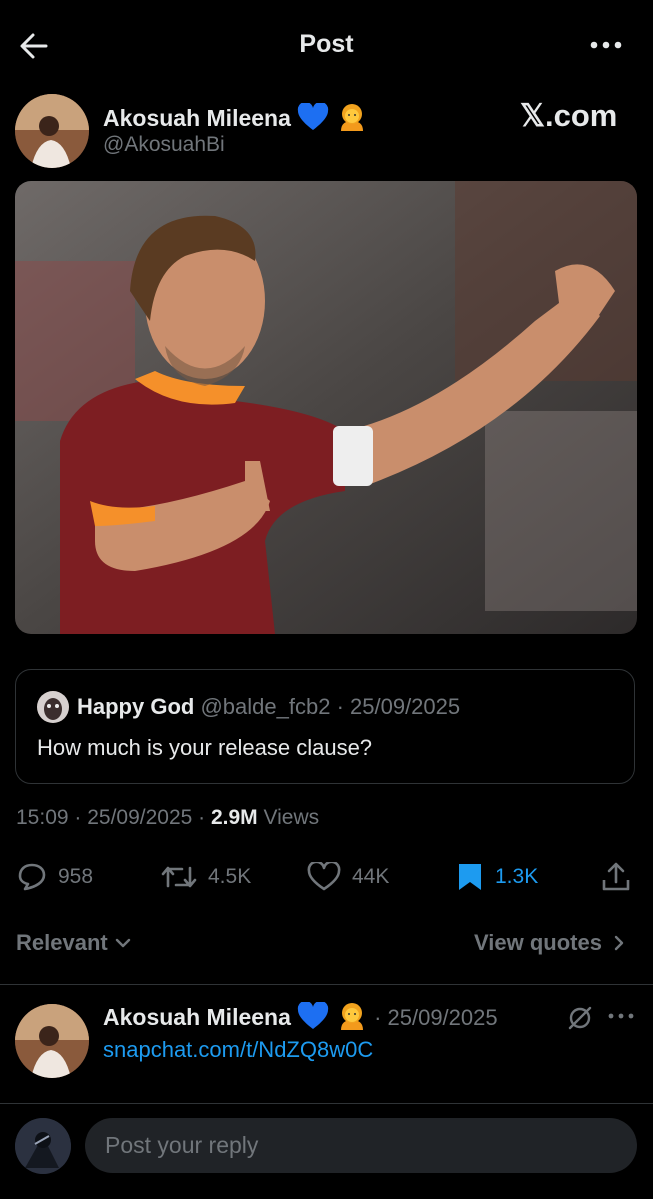 Image resolution: width=653 pixels, height=1199 pixels. I want to click on composer-divider, so click(326, 1103).